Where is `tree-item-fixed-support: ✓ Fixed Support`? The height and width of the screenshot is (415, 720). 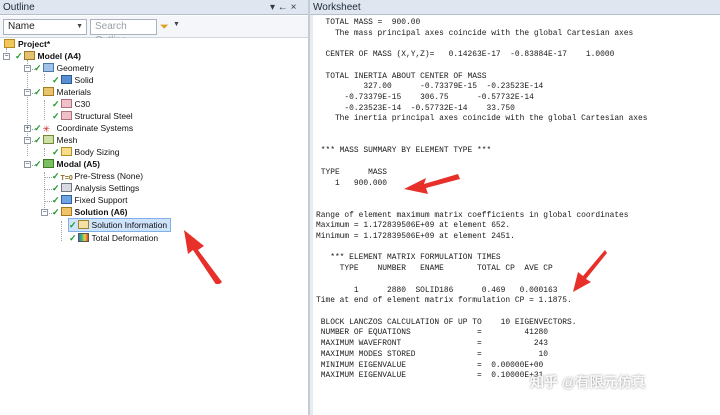 tree-item-fixed-support: ✓ Fixed Support is located at coordinates (89, 200).